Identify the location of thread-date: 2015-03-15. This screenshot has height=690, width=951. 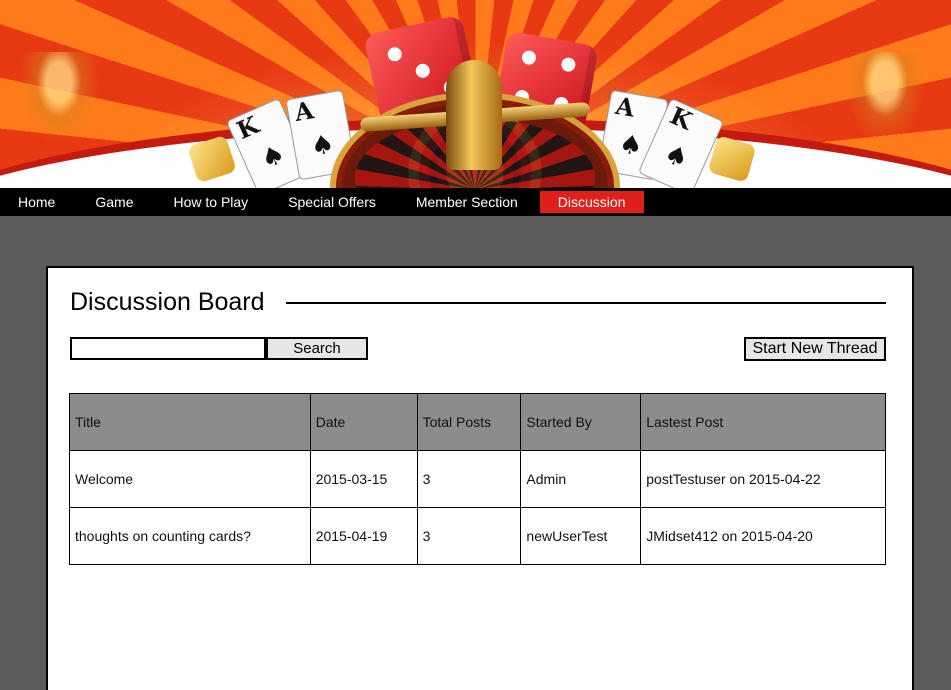
(363, 479).